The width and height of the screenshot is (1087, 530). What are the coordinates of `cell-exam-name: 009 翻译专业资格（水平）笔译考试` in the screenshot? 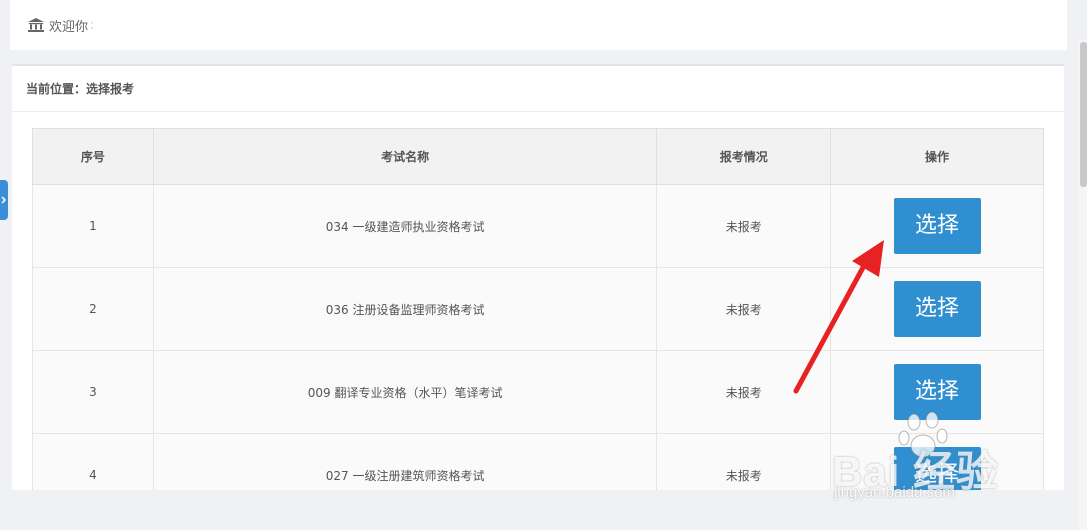 It's located at (405, 392).